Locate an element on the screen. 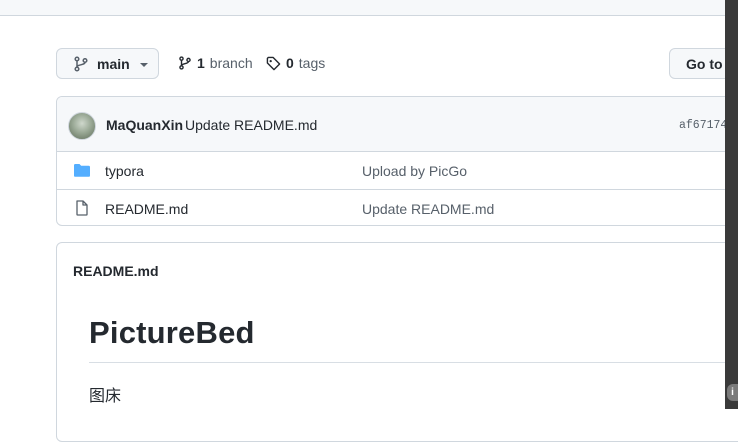 Image resolution: width=738 pixels, height=442 pixels. chevron-down-icon is located at coordinates (143, 64).